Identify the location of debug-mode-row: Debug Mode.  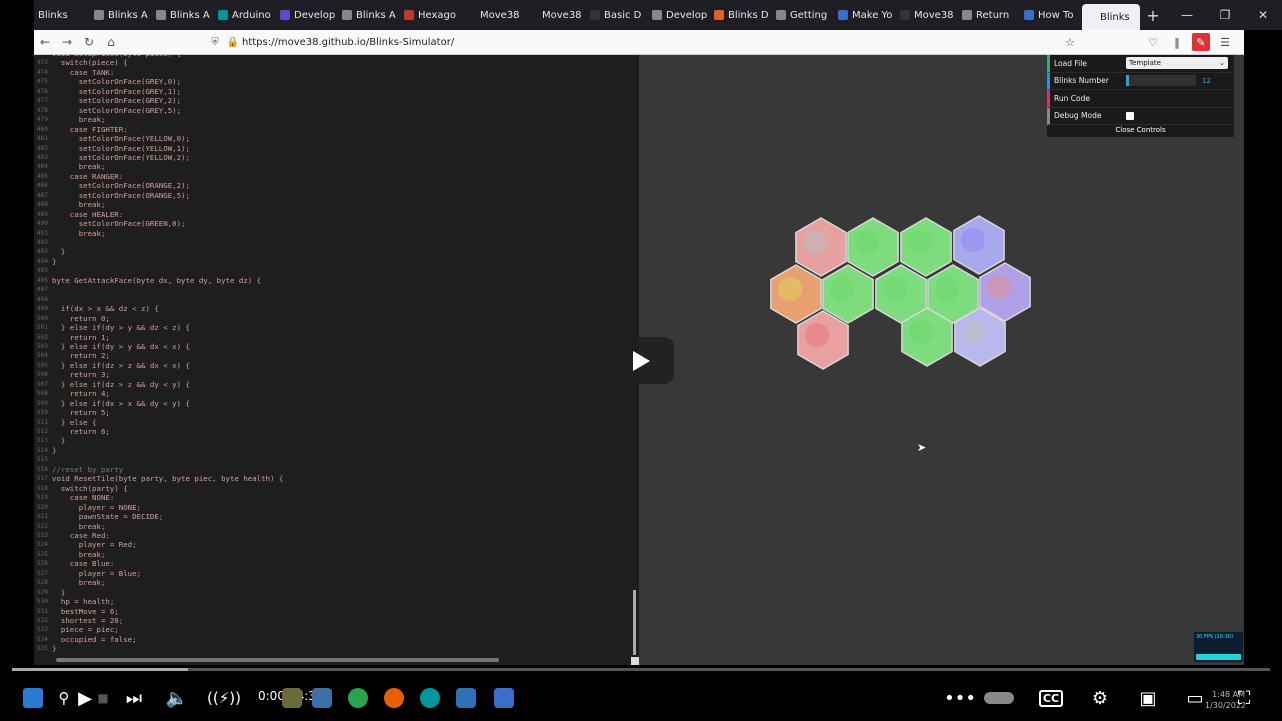
(1140, 116).